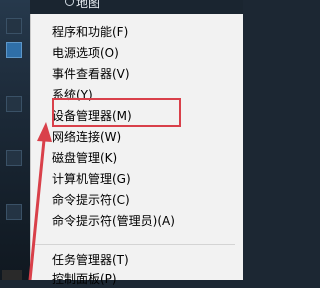 The height and width of the screenshot is (288, 320). I want to click on menu-item-network-connections: 网络连接(W), so click(86, 137).